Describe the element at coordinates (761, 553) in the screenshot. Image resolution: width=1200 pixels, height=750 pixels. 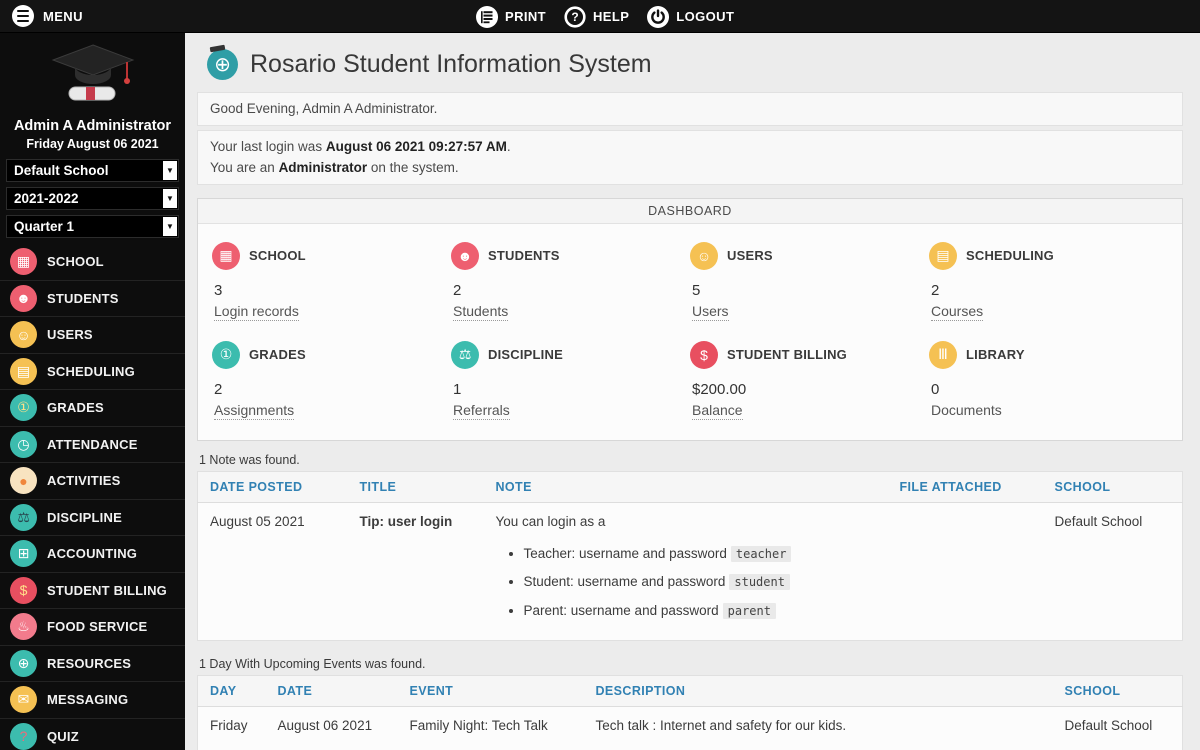
I see `password-code: teacher` at that location.